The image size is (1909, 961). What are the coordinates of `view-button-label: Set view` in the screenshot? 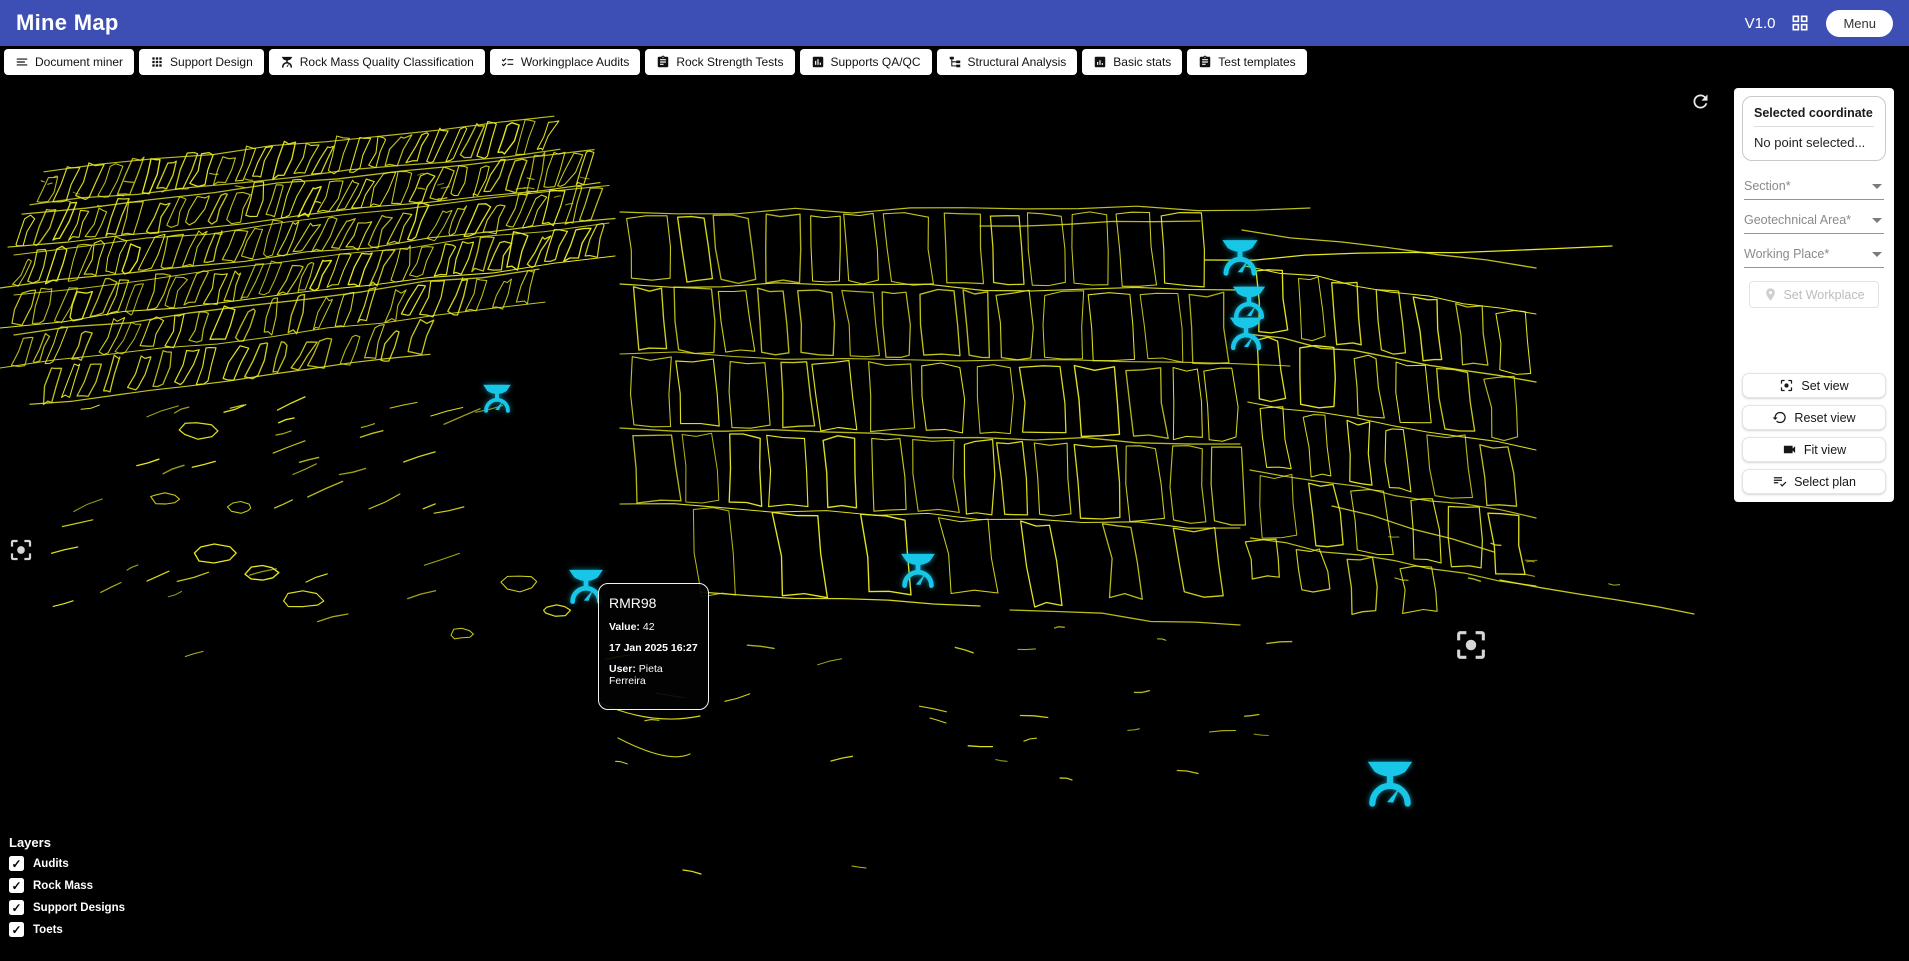 It's located at (1825, 385).